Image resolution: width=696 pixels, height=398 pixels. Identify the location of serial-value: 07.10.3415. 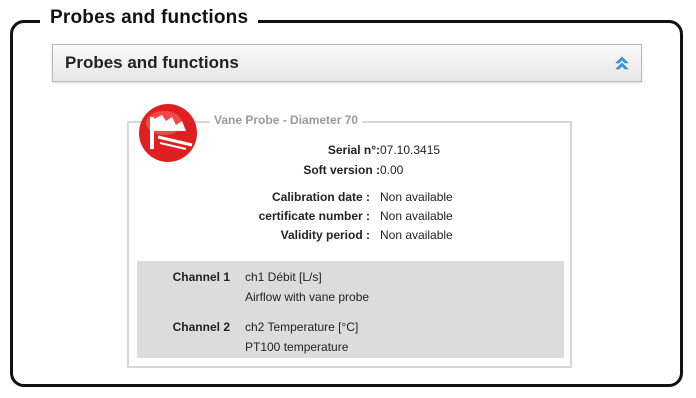
(410, 150).